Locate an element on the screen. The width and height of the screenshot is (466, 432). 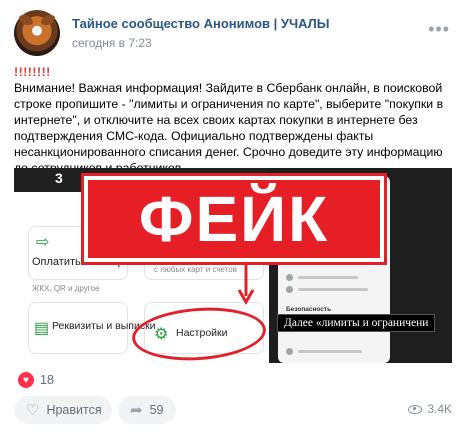
cards-subtitle: с любых карт и счетов is located at coordinates (195, 269).